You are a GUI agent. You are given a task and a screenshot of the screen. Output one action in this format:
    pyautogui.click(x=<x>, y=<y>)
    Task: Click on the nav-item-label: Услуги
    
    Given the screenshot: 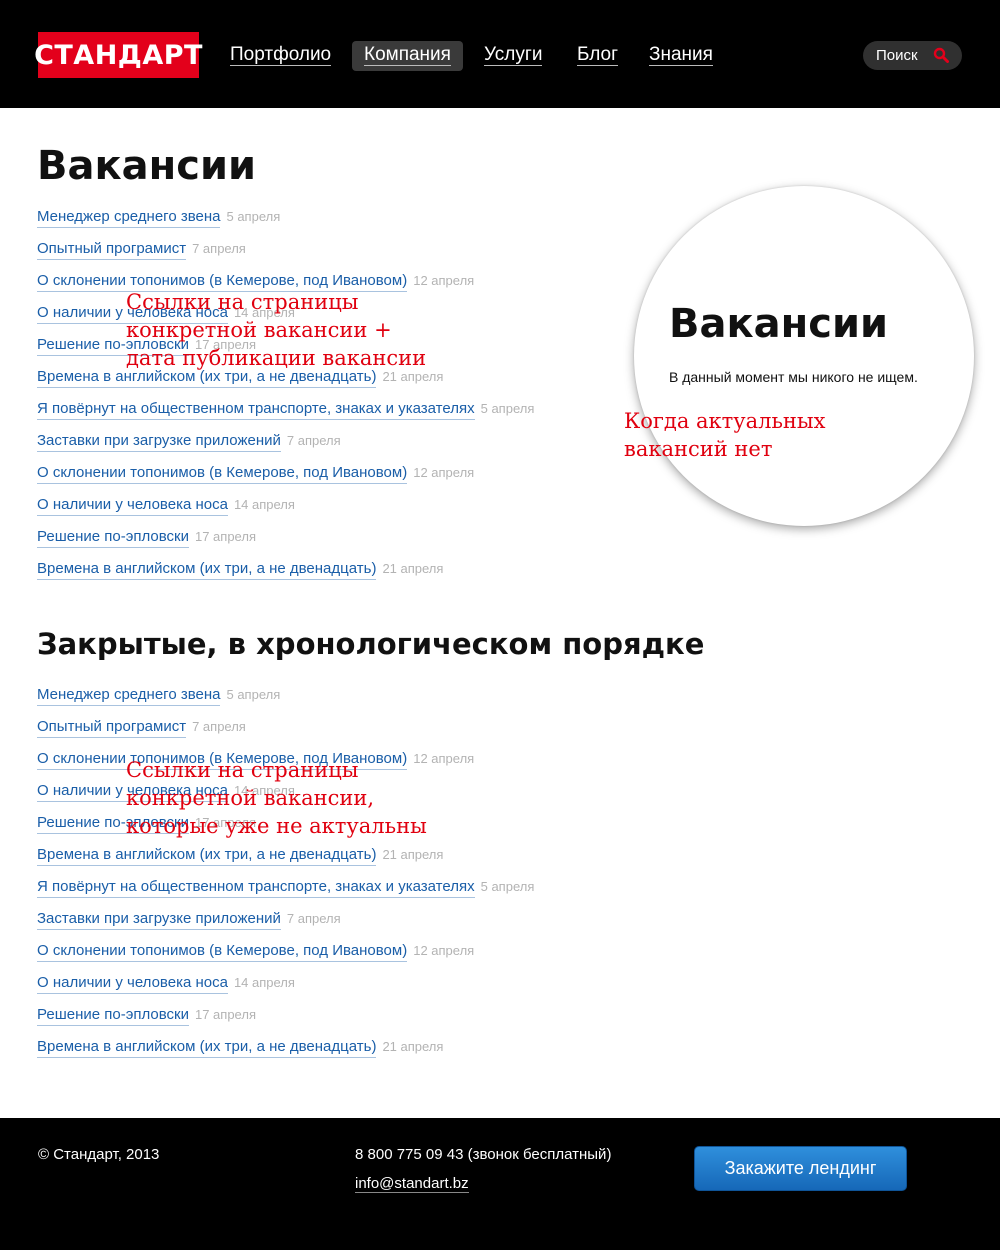 What is the action you would take?
    pyautogui.click(x=513, y=55)
    